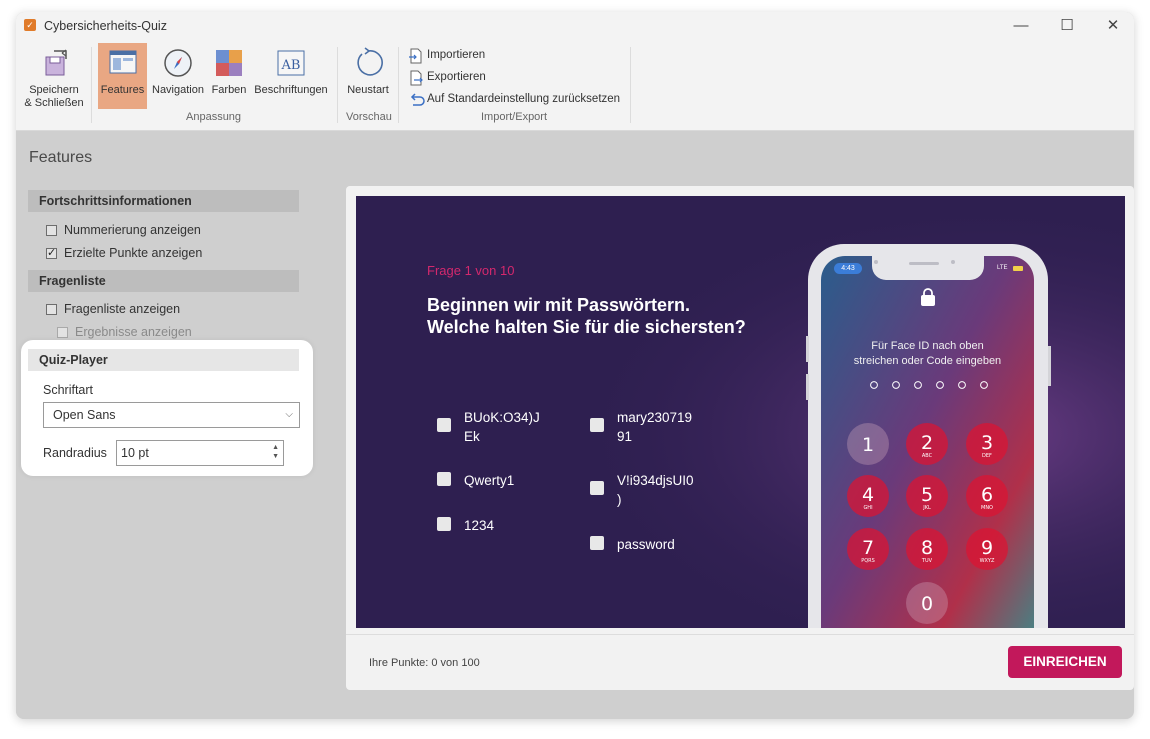  Describe the element at coordinates (987, 456) in the screenshot. I see `keypad-letters: DEF` at that location.